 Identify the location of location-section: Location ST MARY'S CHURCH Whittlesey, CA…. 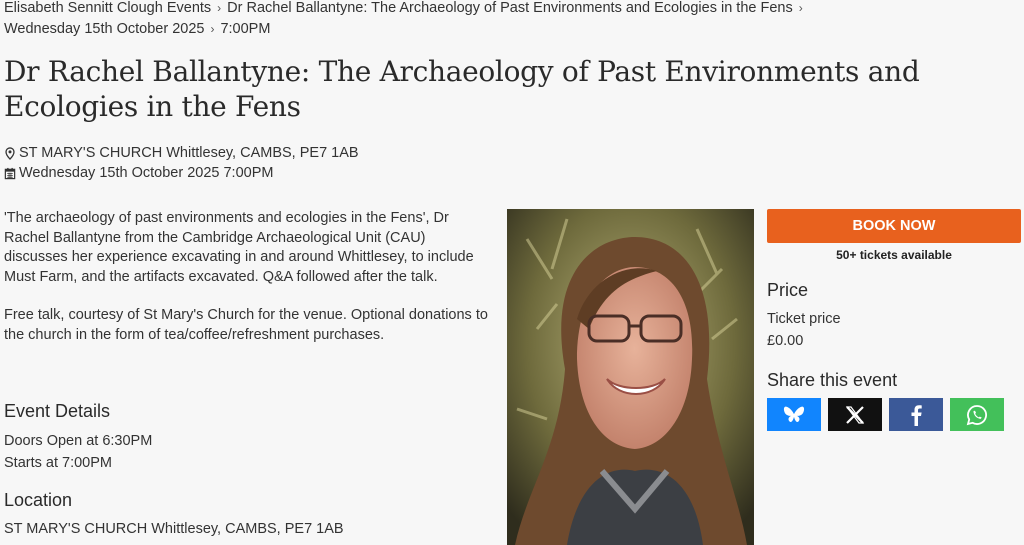
(174, 513).